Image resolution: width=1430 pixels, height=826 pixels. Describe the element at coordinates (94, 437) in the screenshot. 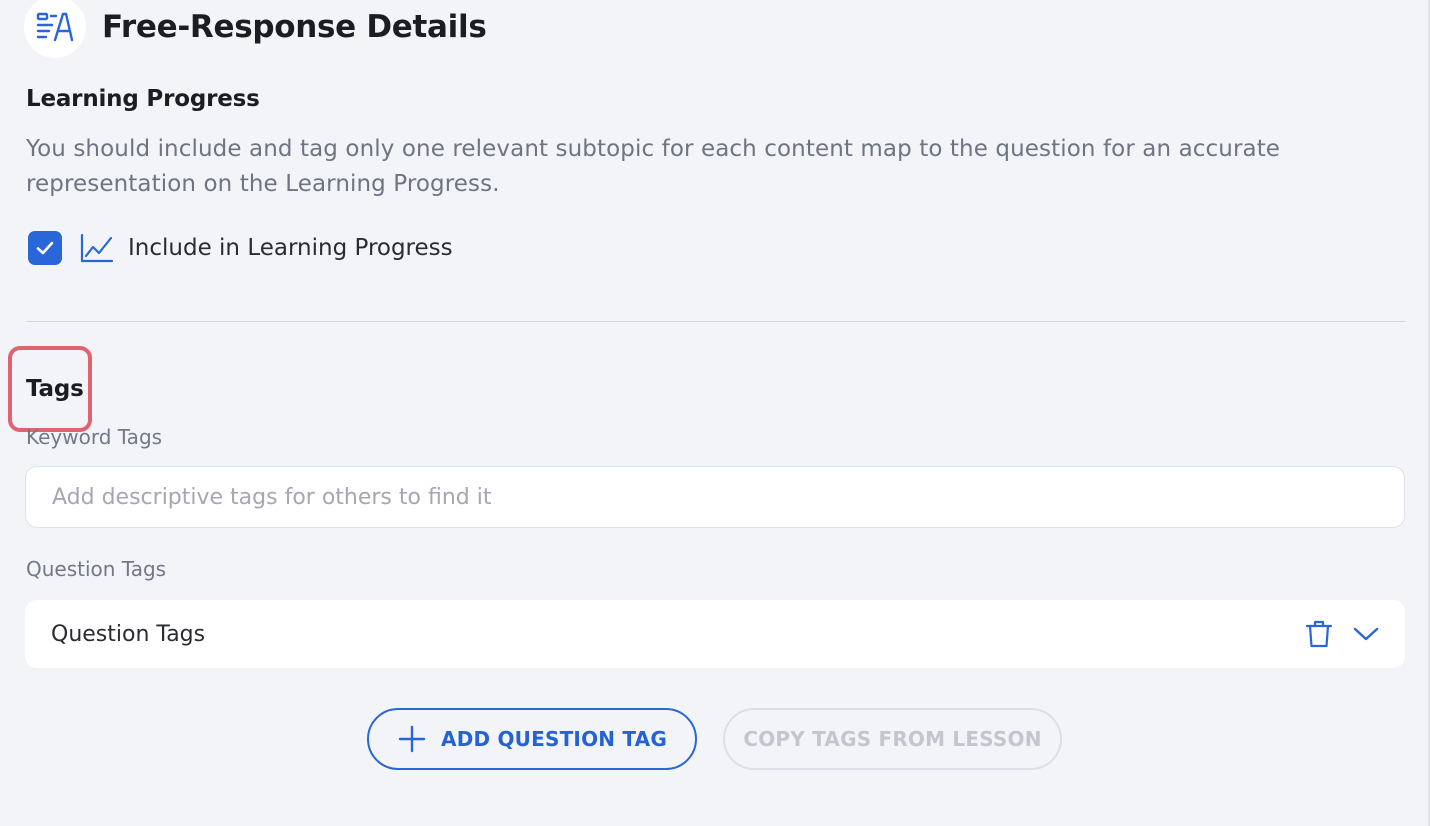

I see `keyword-tags-label: Keyword Tags` at that location.